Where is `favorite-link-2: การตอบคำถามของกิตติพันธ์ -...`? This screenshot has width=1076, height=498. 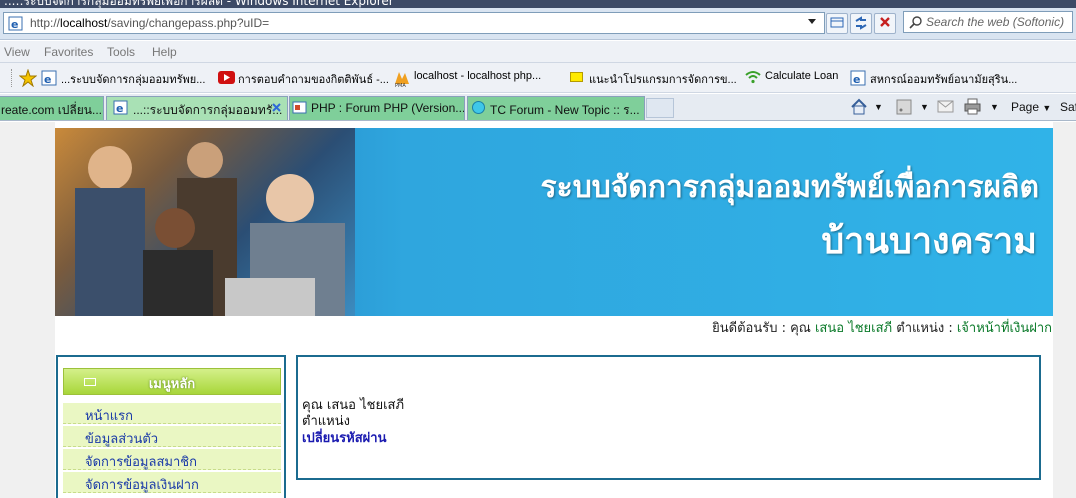
favorite-link-2: การตอบคำถามของกิตติพันธ์ -... is located at coordinates (313, 79).